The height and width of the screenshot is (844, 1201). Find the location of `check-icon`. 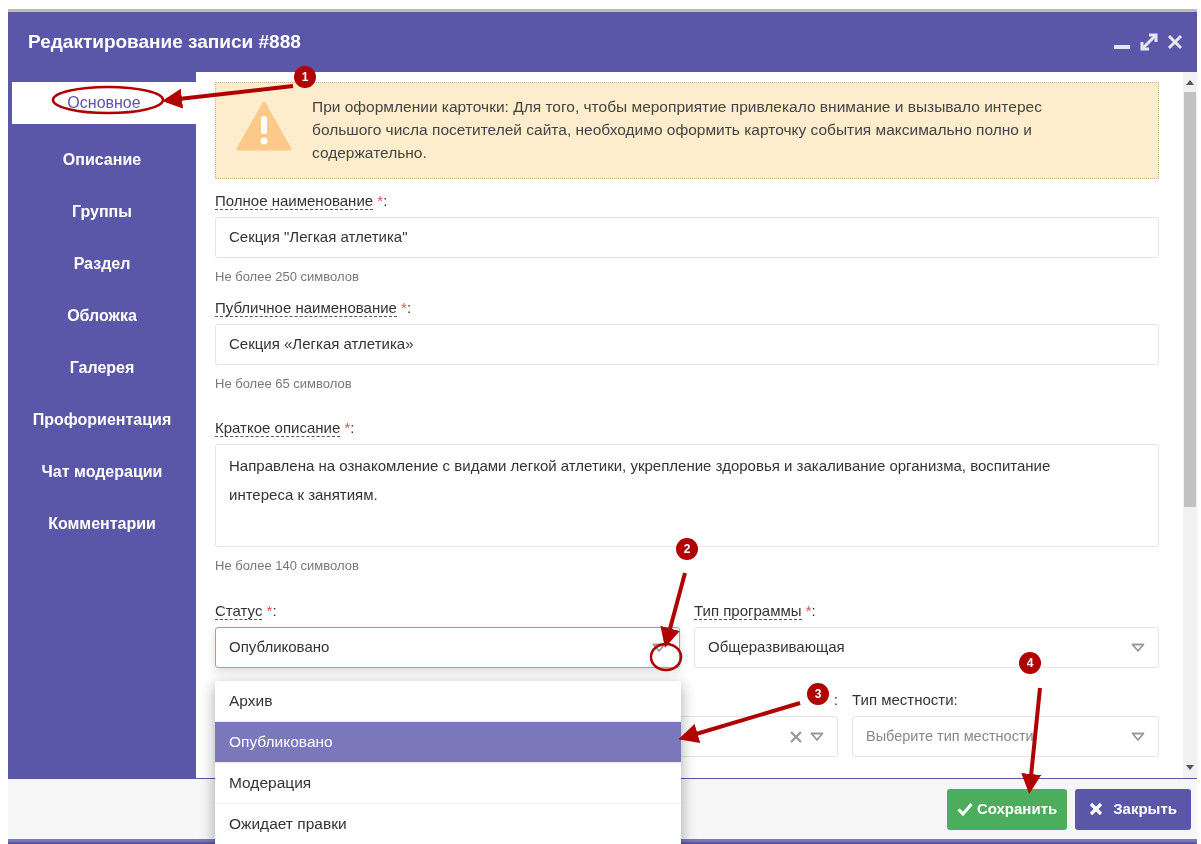

check-icon is located at coordinates (964, 809).